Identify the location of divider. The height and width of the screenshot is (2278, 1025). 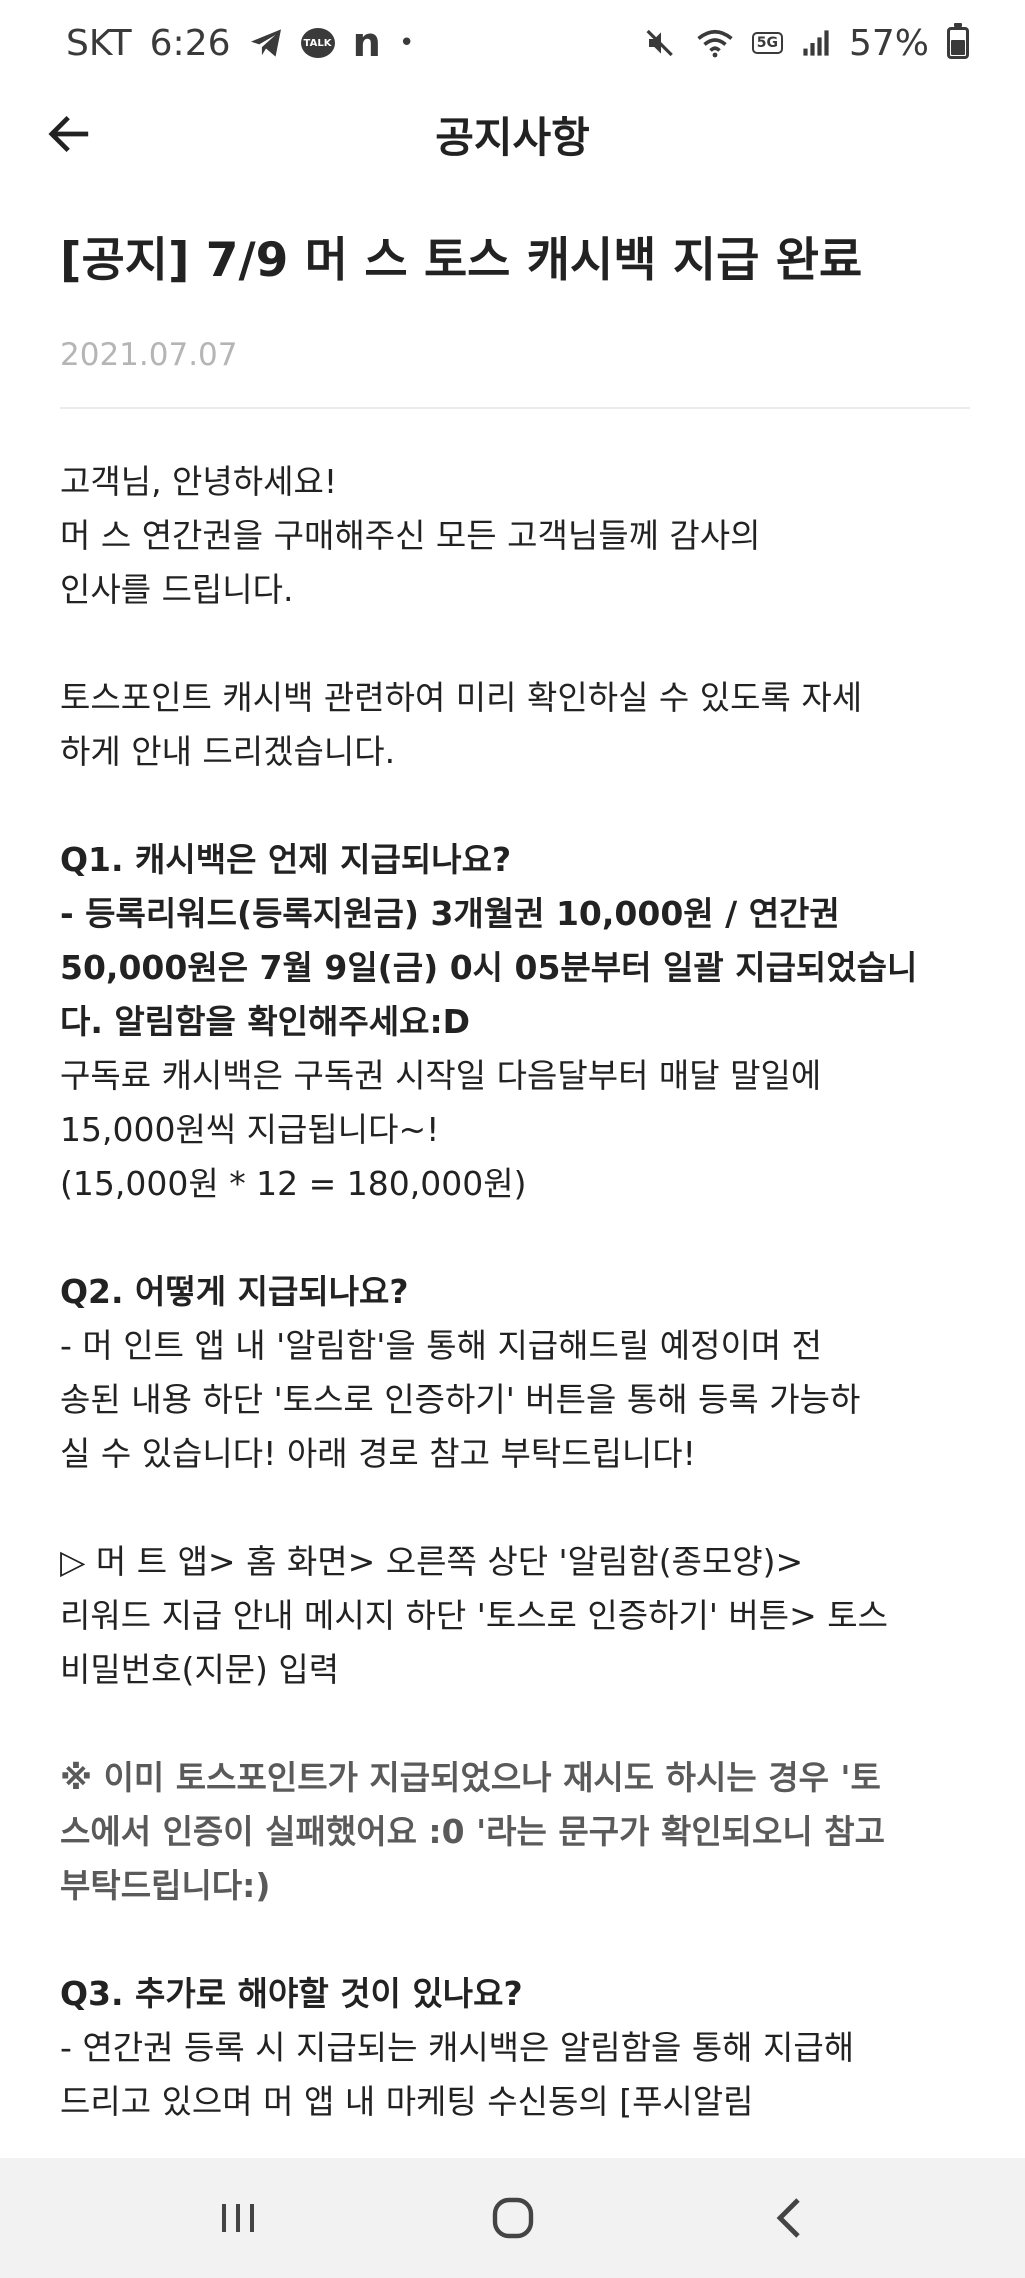
(515, 407).